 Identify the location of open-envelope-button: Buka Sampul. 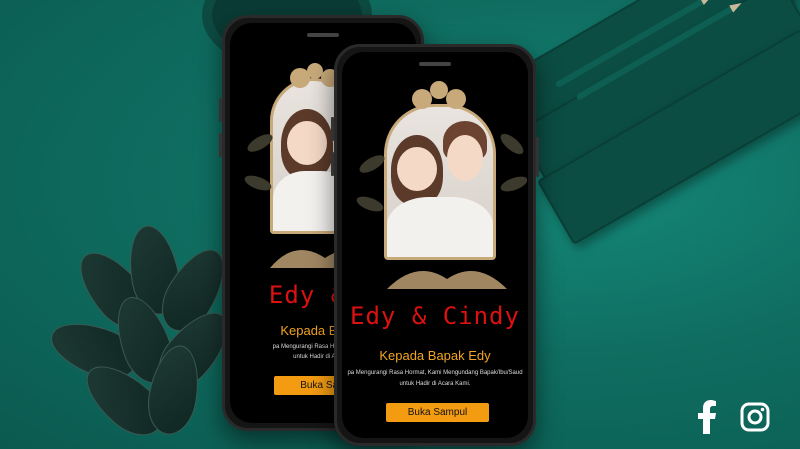
(437, 412).